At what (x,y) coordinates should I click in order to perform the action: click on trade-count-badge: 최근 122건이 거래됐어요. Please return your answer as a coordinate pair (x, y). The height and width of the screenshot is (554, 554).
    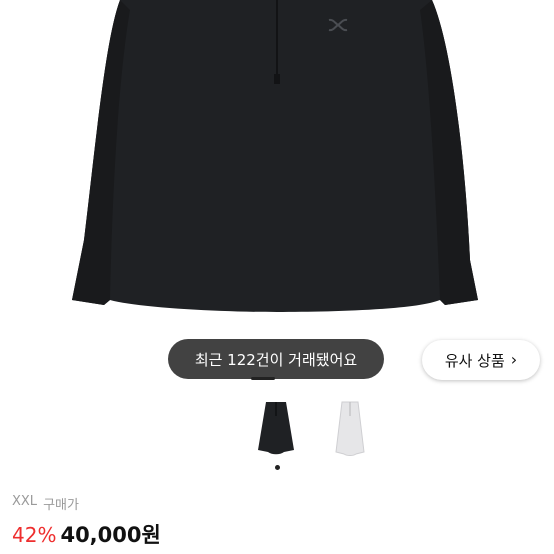
    Looking at the image, I should click on (276, 359).